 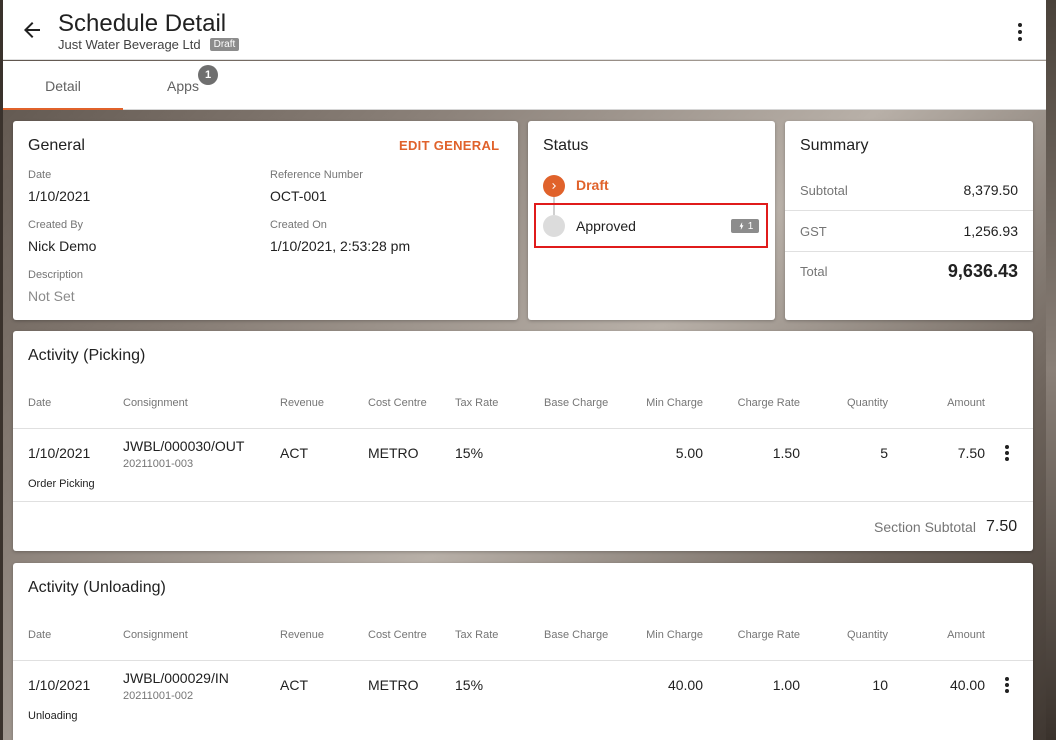 I want to click on step-draft-dot, so click(x=554, y=186).